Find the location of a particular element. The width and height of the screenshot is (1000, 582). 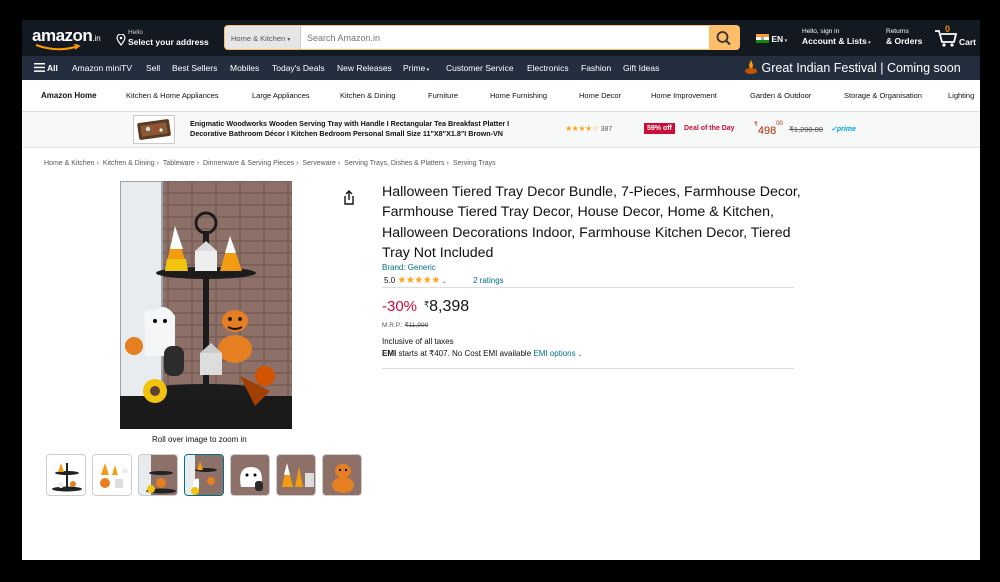

festival-banner: Great Indian Festival | Coming soon is located at coordinates (852, 68).